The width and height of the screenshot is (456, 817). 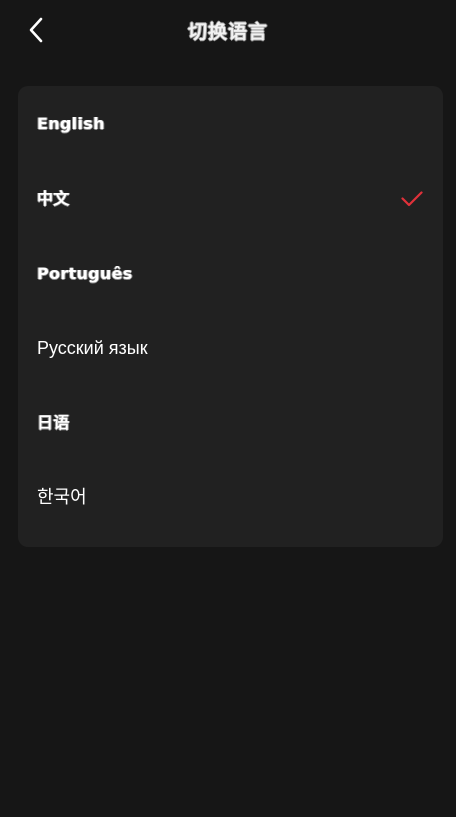 What do you see at coordinates (412, 198) in the screenshot?
I see `check-icon` at bounding box center [412, 198].